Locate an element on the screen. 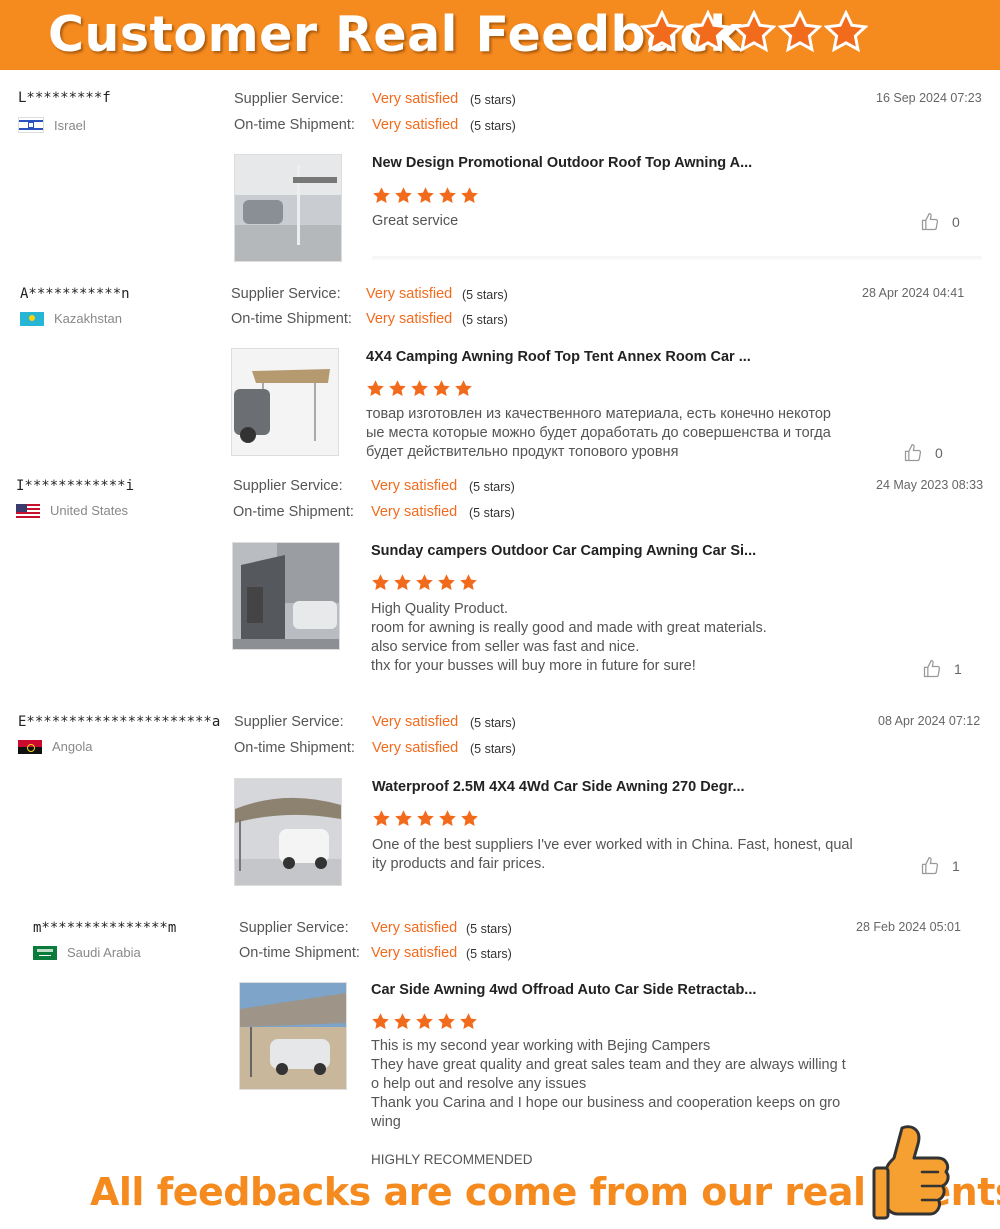 This screenshot has width=1000, height=1229. like-count: 0 is located at coordinates (939, 453).